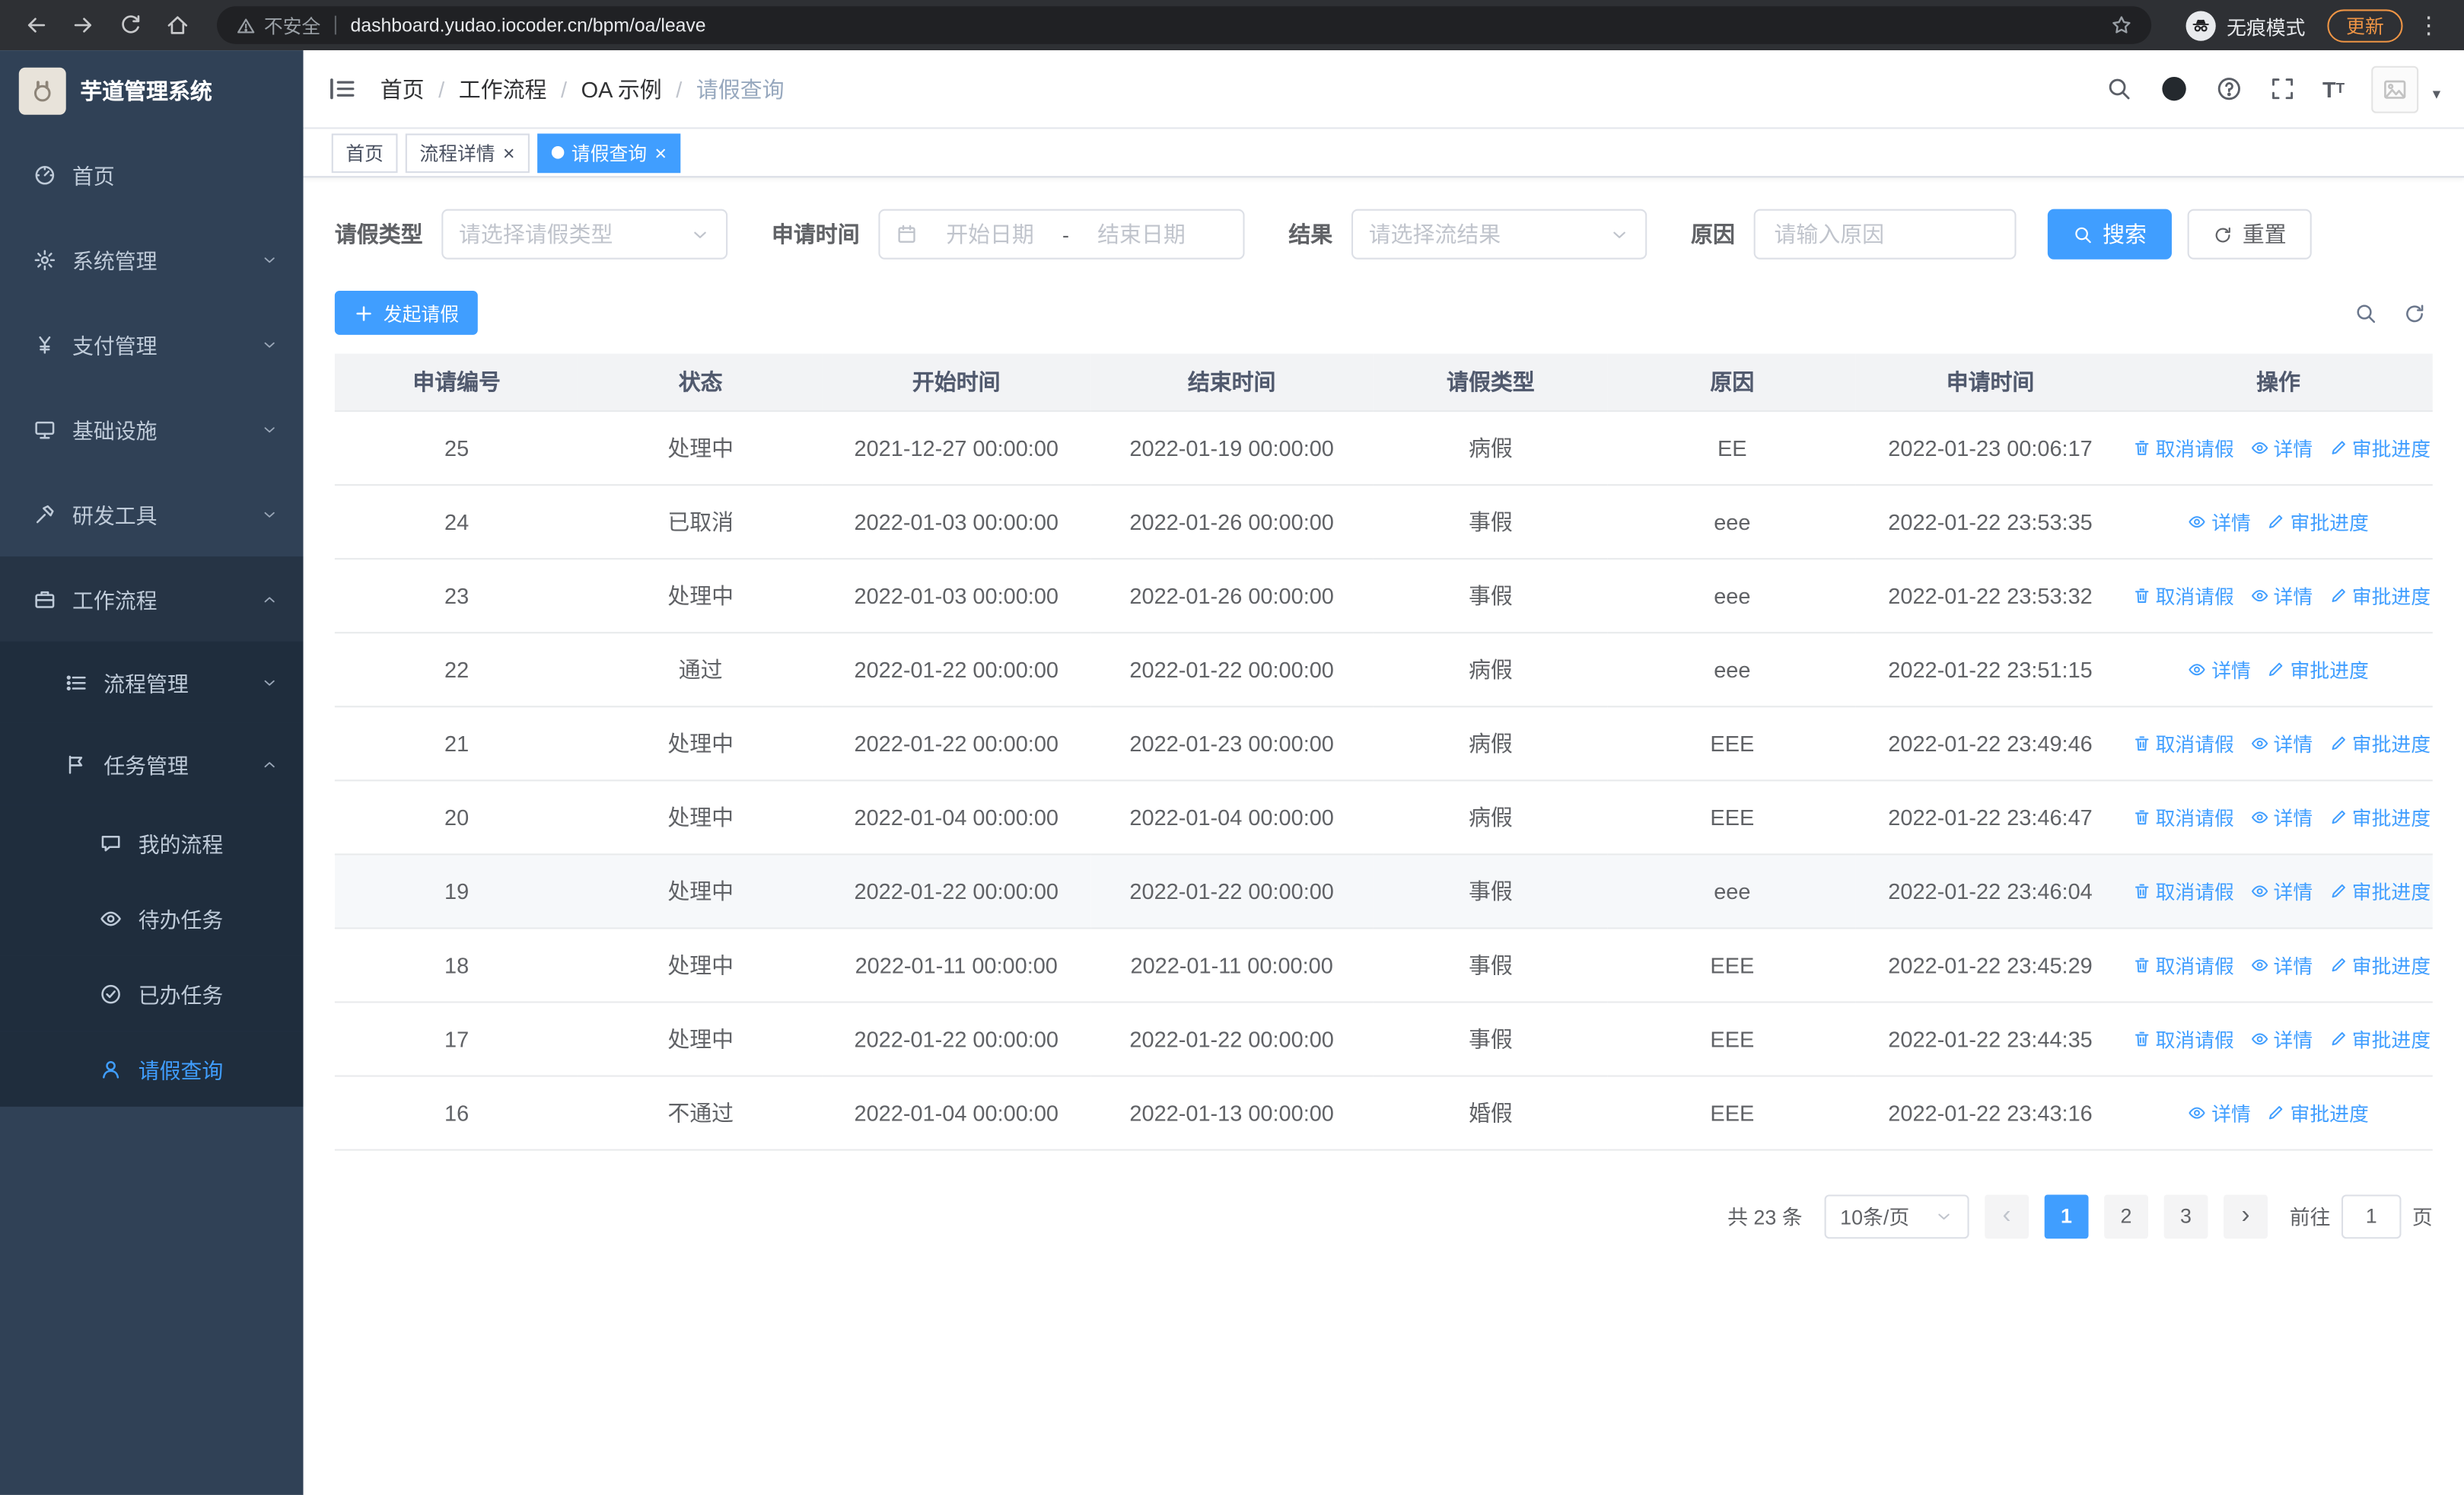 Image resolution: width=2464 pixels, height=1495 pixels. I want to click on sidebar-item-my-process: 我的流程, so click(152, 843).